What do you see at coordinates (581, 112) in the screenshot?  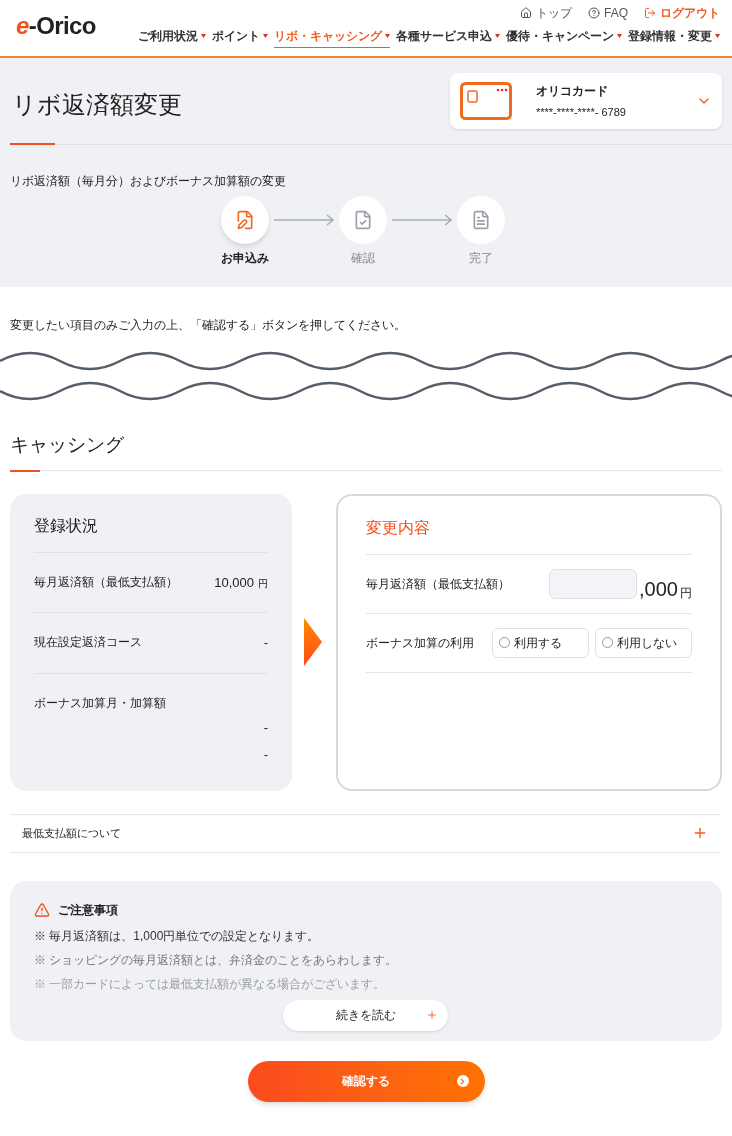 I see `card-number: ****-****-****- 6789` at bounding box center [581, 112].